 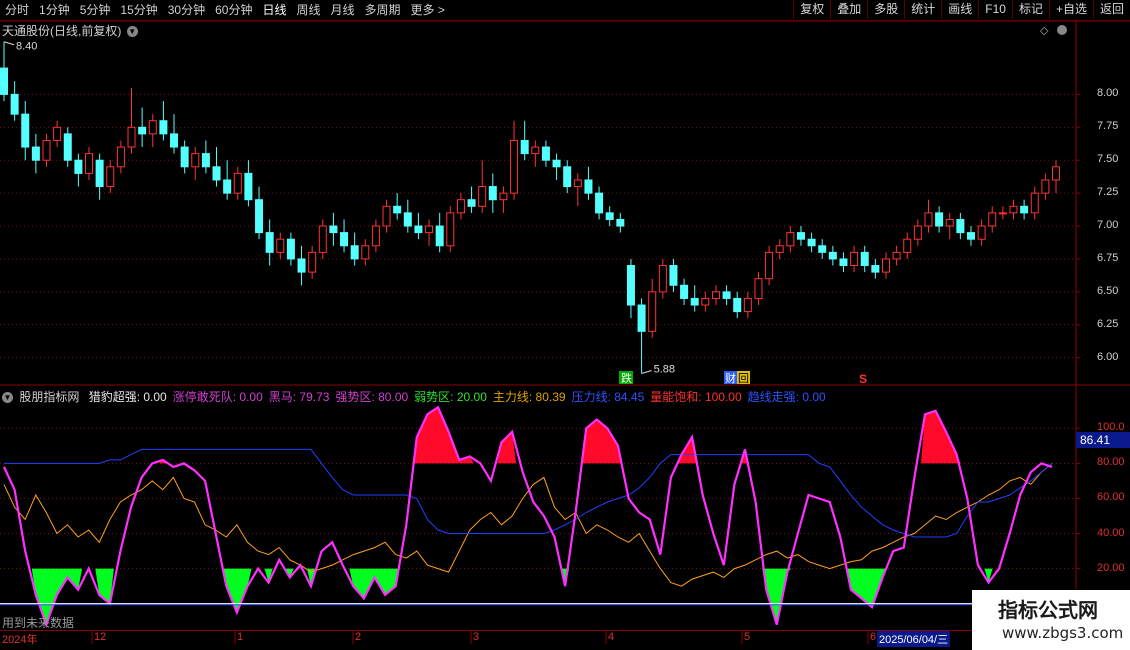 What do you see at coordinates (217, 397) in the screenshot?
I see `indicator-field-1: 涨停敢死队: 0.00` at bounding box center [217, 397].